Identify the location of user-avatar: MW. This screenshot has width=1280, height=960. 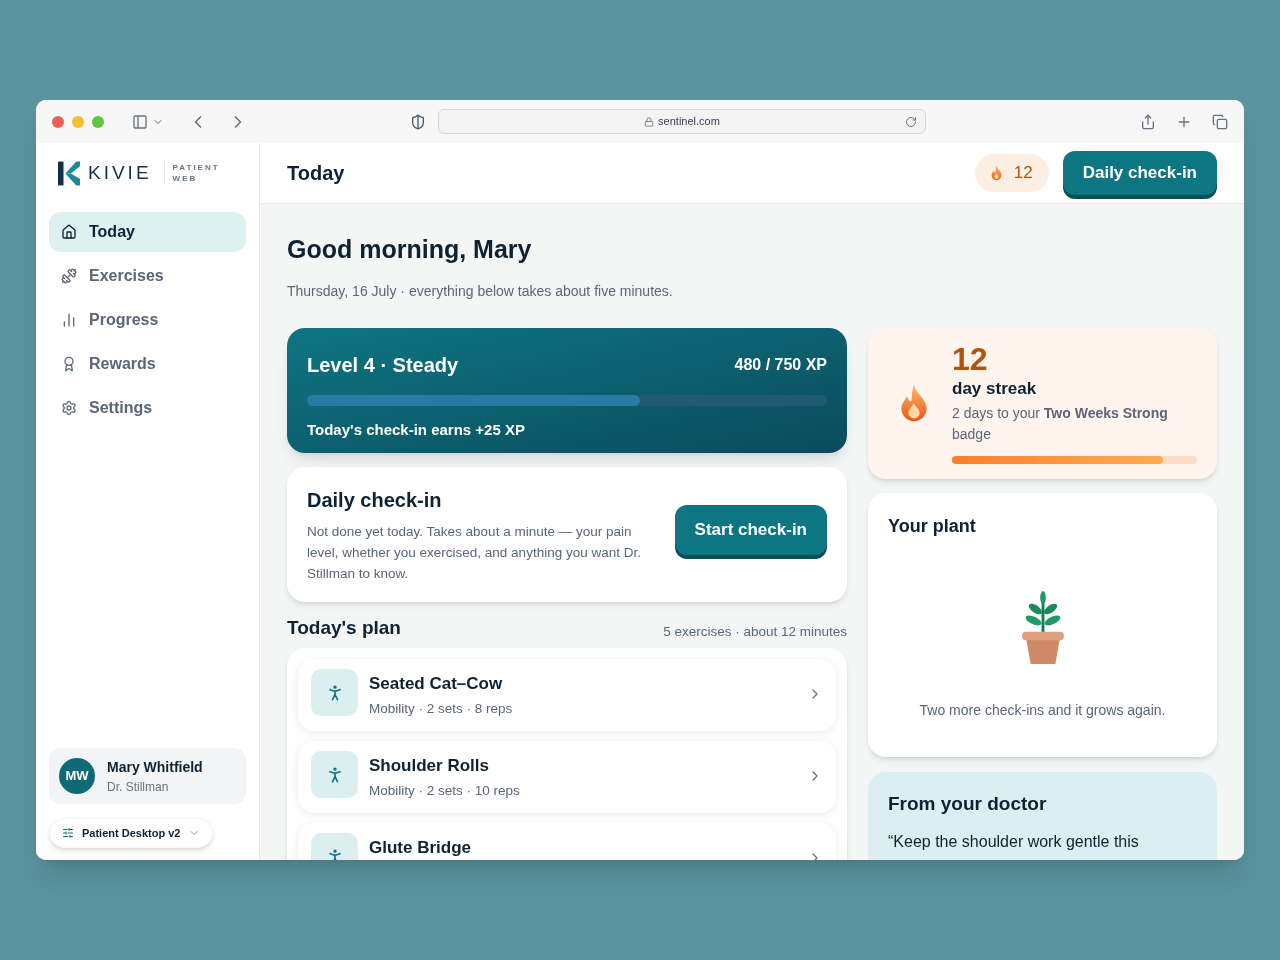
(77, 776).